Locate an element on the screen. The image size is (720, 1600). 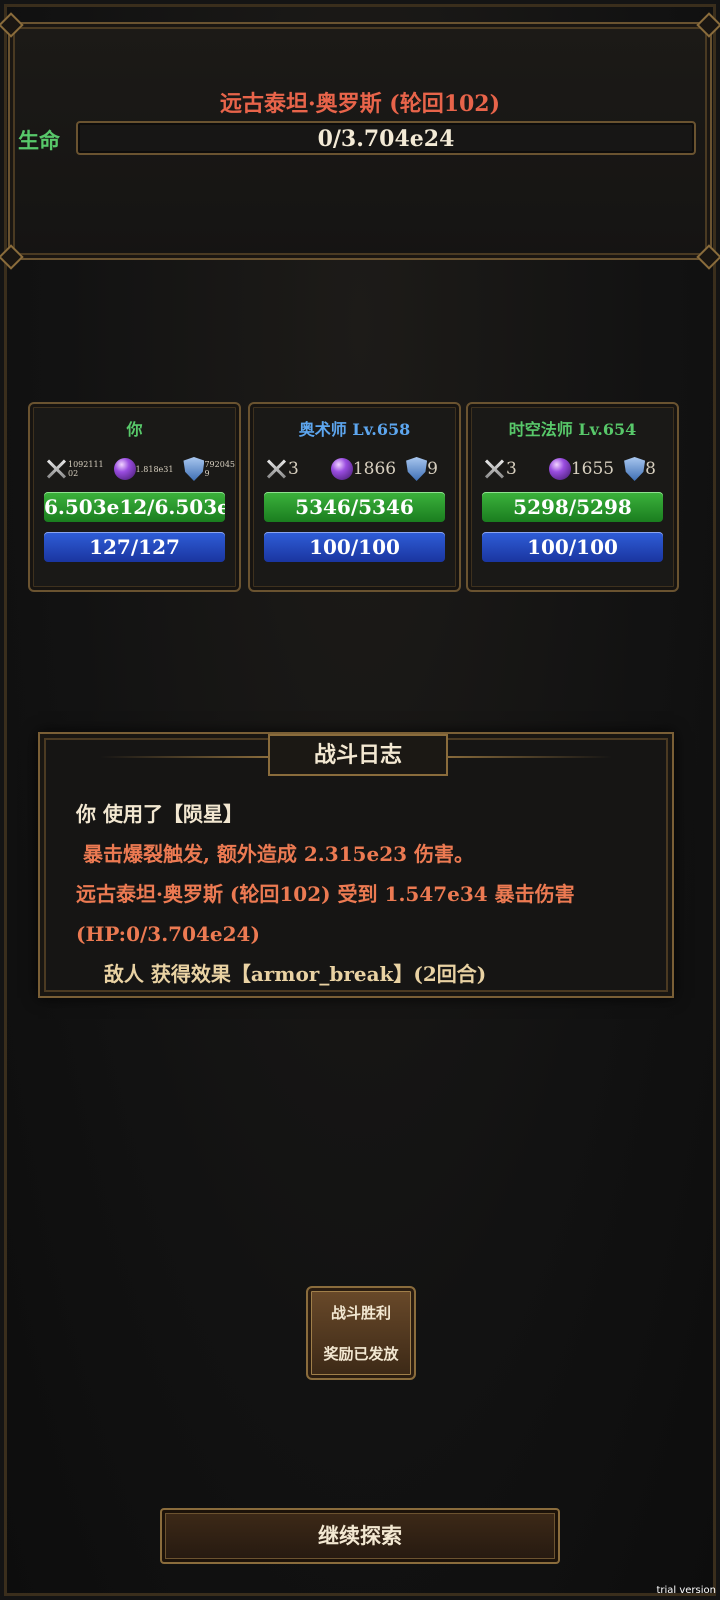
reward-text: 奖励已发放 is located at coordinates (361, 1354).